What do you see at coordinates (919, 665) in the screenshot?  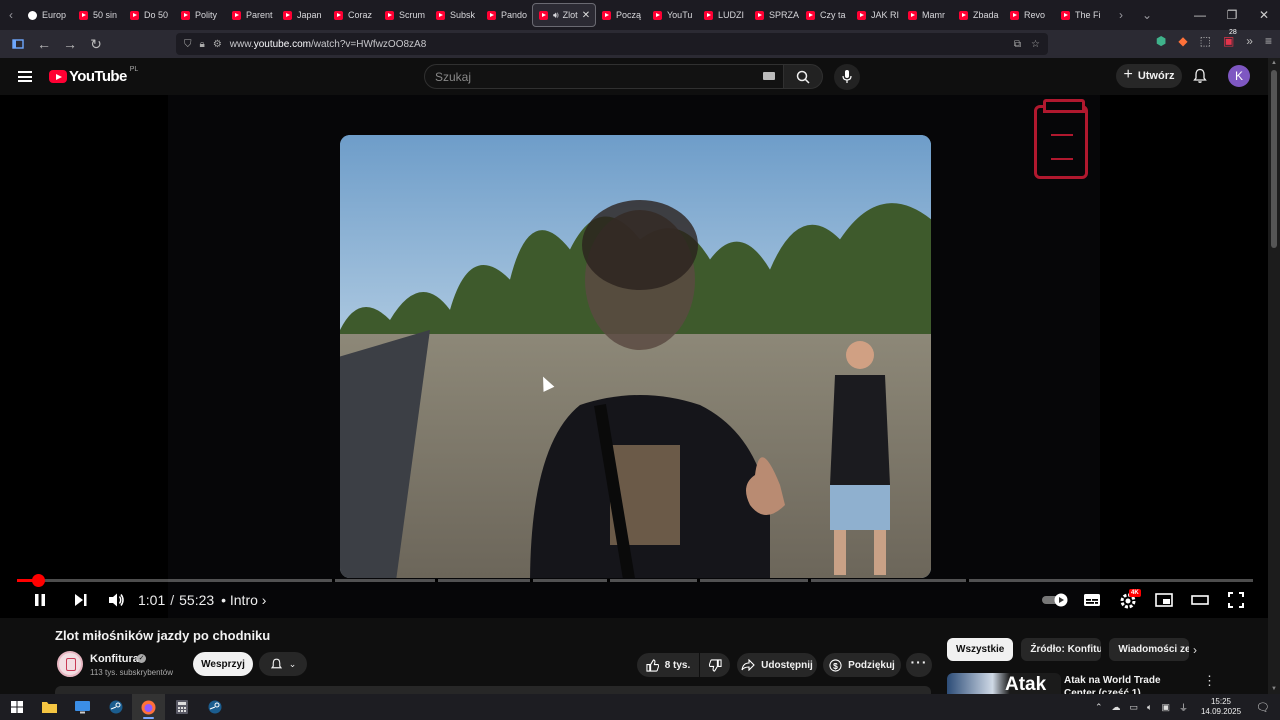 I see `more-actions-button: ···` at bounding box center [919, 665].